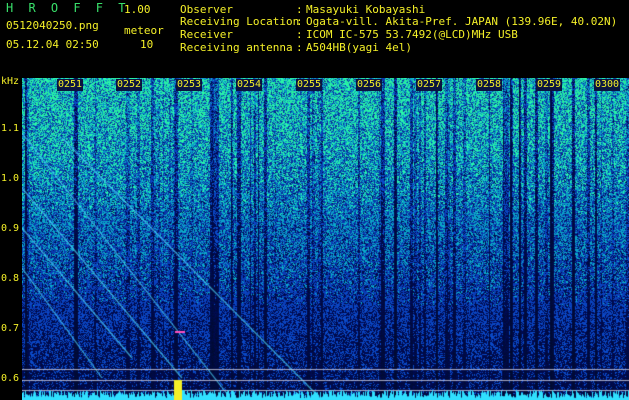 Image resolution: width=629 pixels, height=400 pixels. What do you see at coordinates (144, 30) in the screenshot?
I see `meteor-label: meteor` at bounding box center [144, 30].